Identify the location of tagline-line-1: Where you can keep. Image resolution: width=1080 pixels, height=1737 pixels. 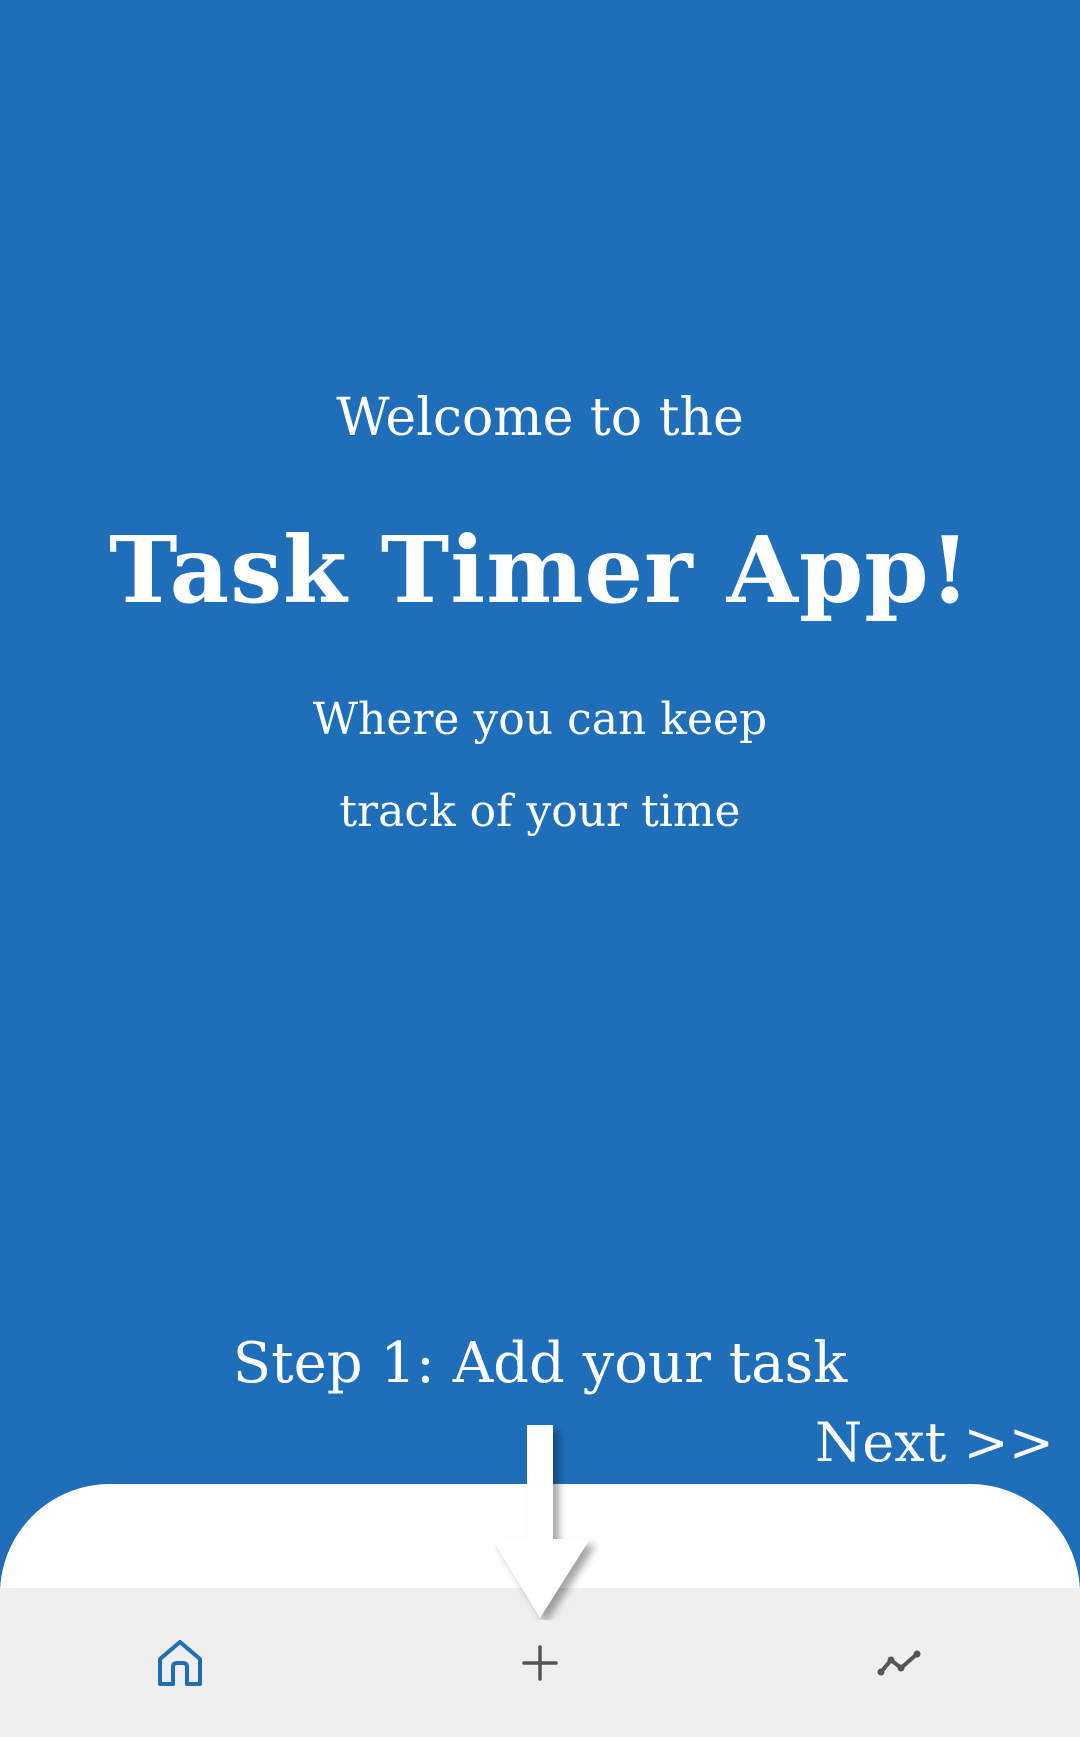
(540, 719).